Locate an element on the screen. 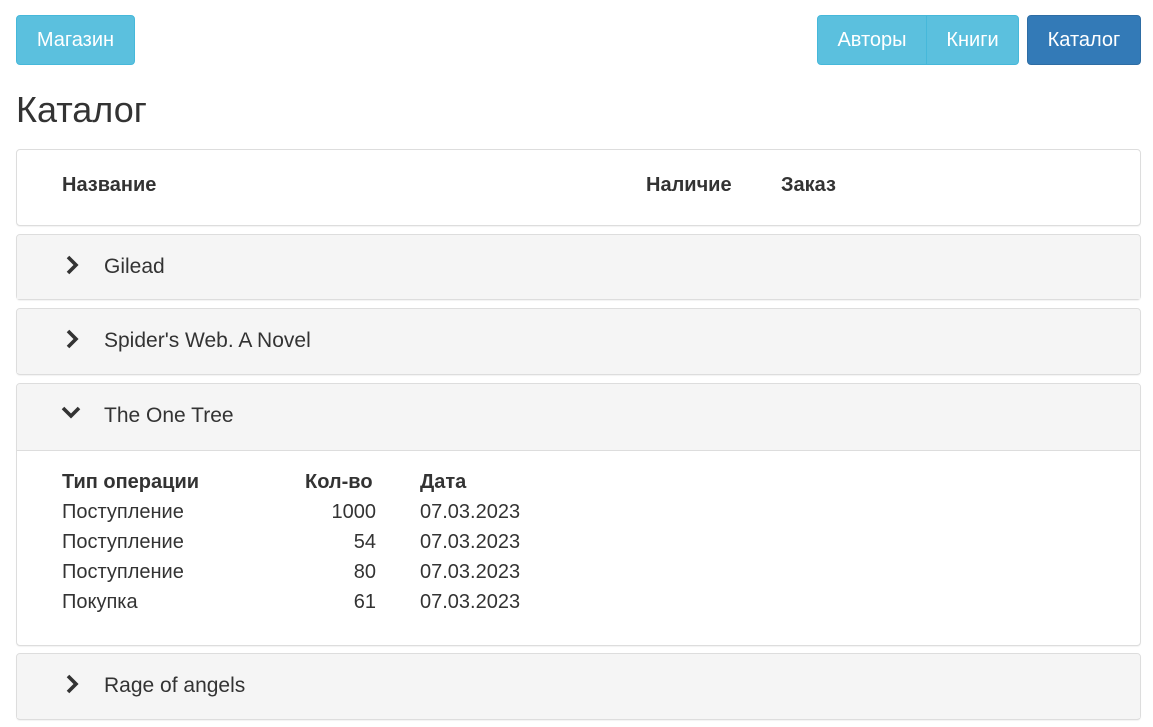 The image size is (1153, 727). book-title: Spider's Web. A Novel is located at coordinates (207, 340).